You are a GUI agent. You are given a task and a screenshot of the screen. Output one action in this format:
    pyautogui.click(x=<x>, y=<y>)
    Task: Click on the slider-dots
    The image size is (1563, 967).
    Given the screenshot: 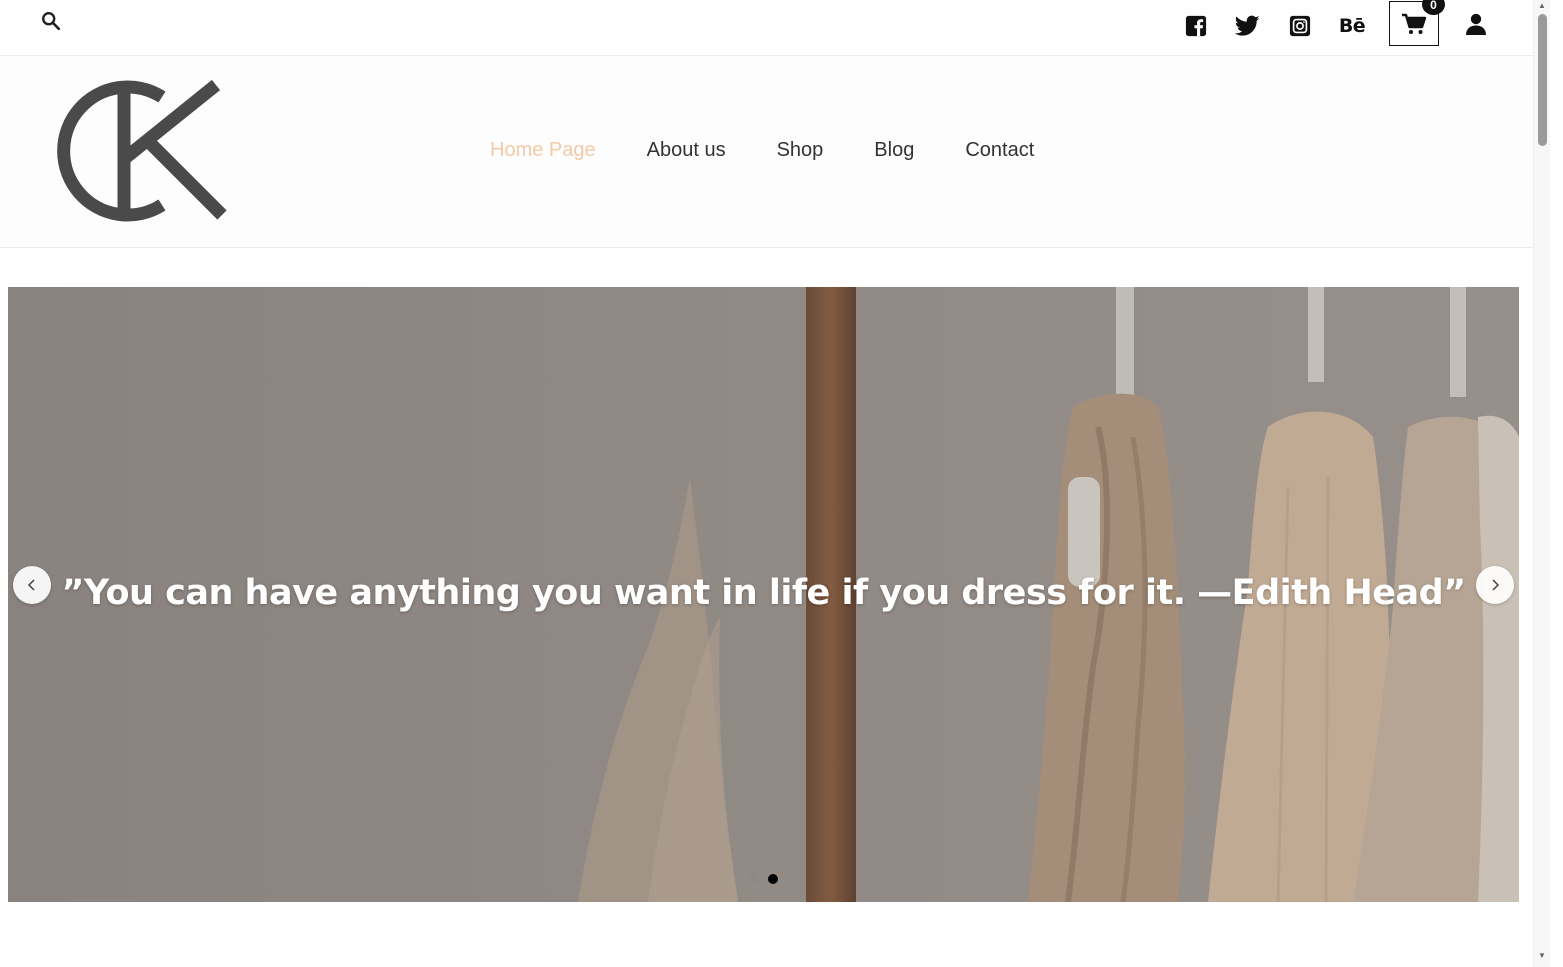 What is the action you would take?
    pyautogui.click(x=768, y=879)
    